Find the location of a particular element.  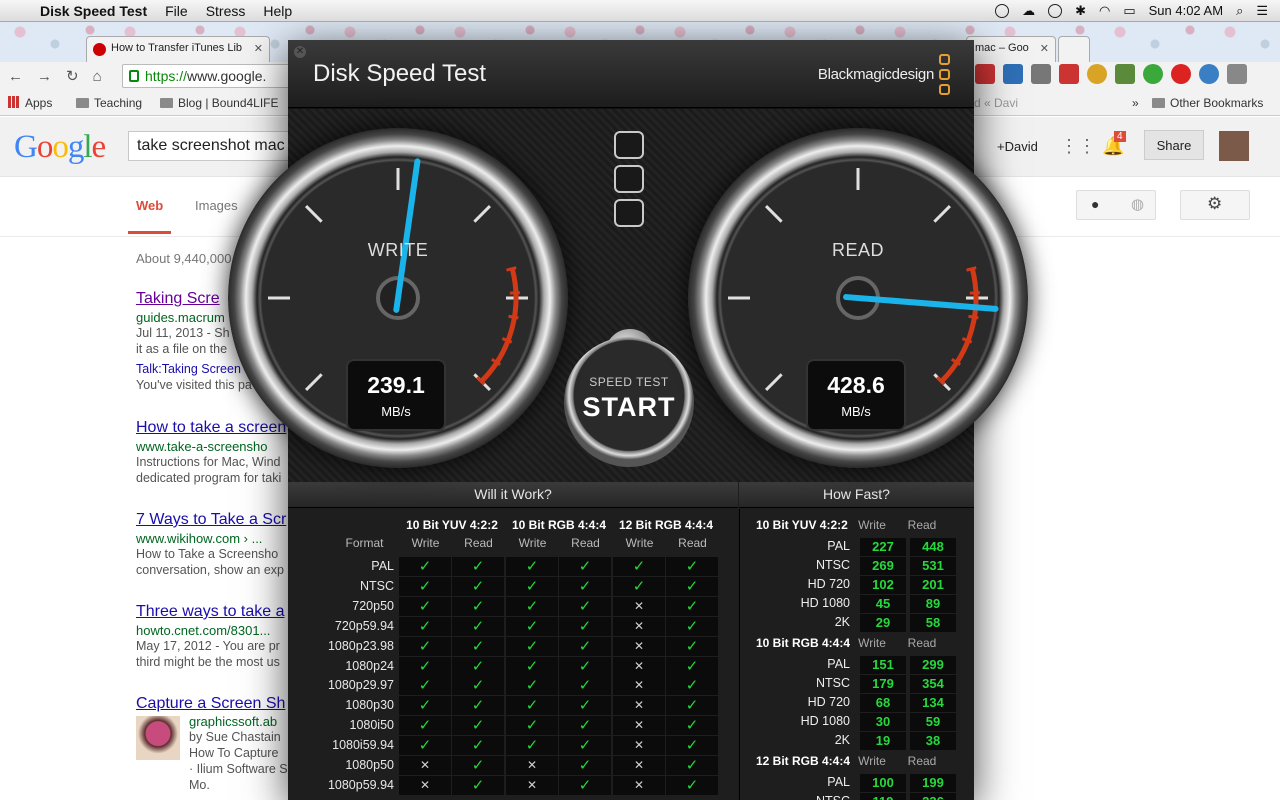

url-text: www.google. is located at coordinates (227, 76).